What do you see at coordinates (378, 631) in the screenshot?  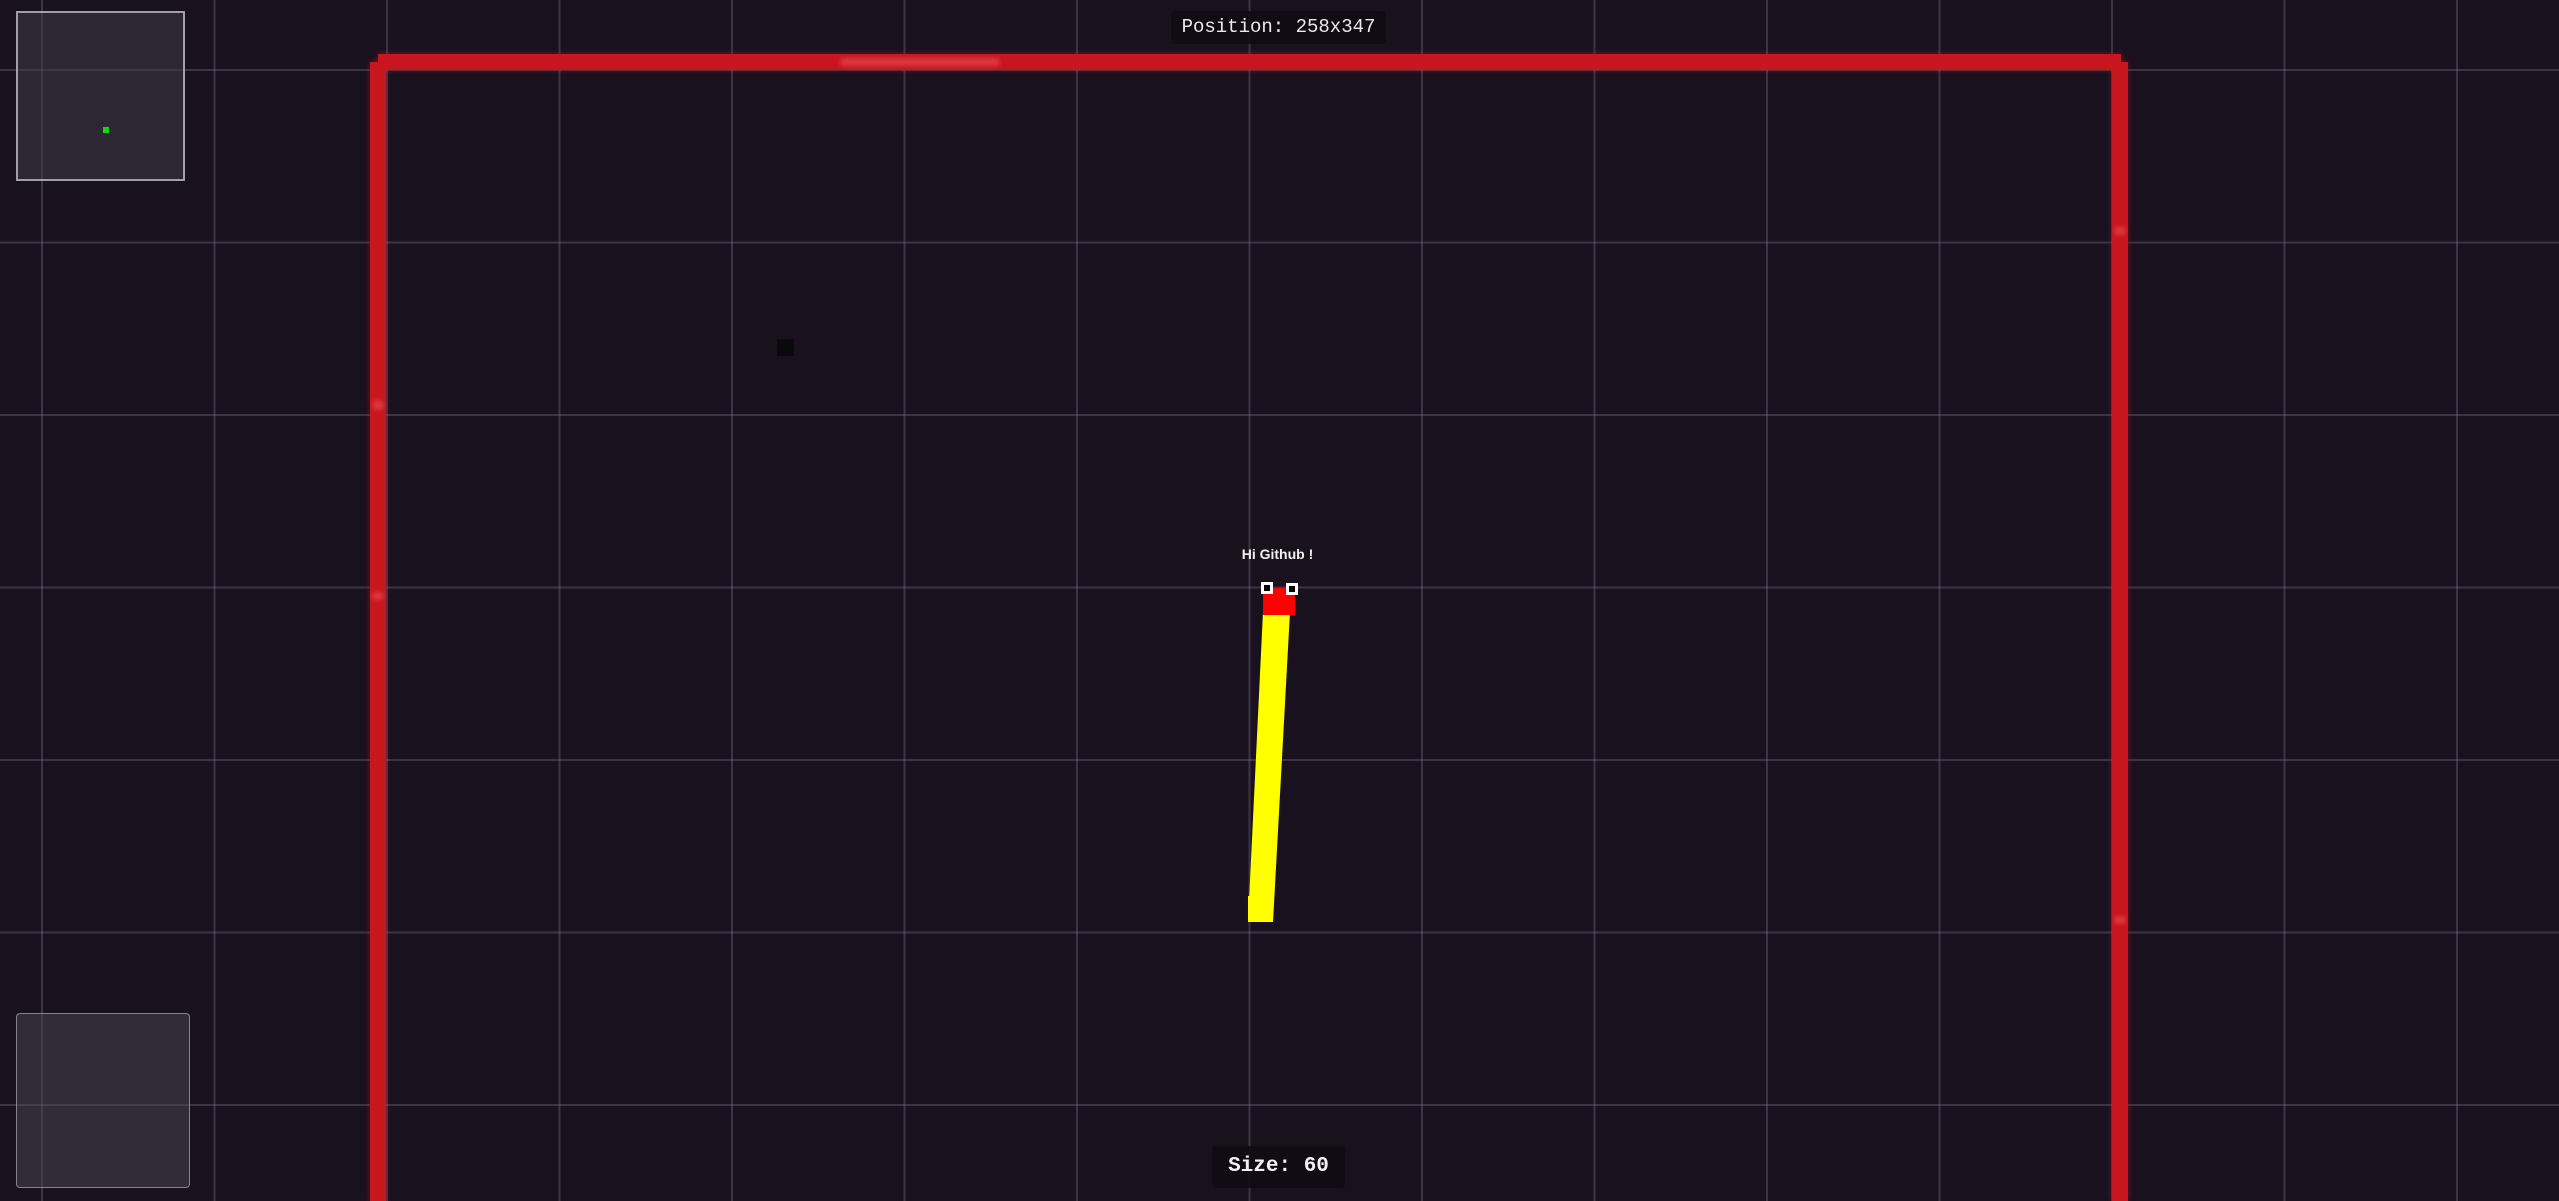 I see `arena-wall-left` at bounding box center [378, 631].